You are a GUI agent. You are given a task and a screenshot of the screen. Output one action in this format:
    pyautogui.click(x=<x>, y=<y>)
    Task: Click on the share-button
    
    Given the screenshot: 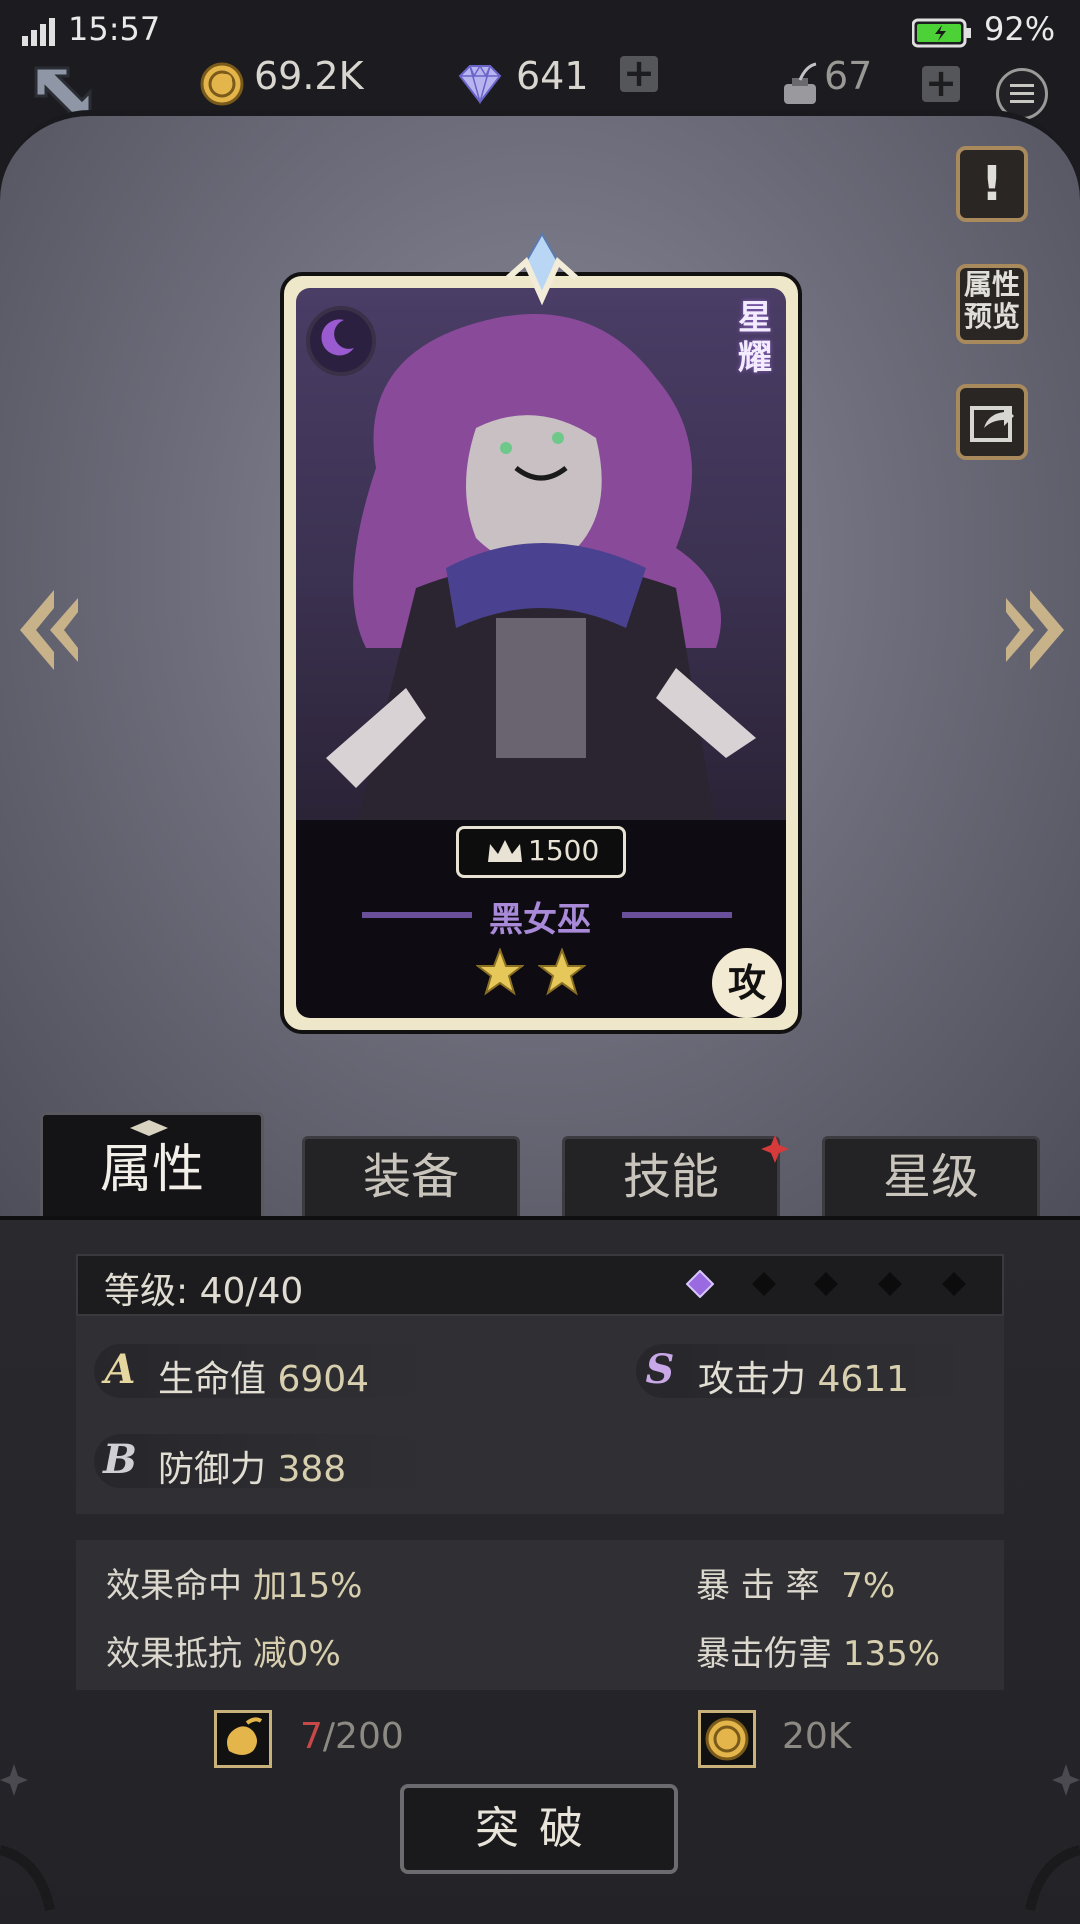 What is the action you would take?
    pyautogui.click(x=992, y=422)
    